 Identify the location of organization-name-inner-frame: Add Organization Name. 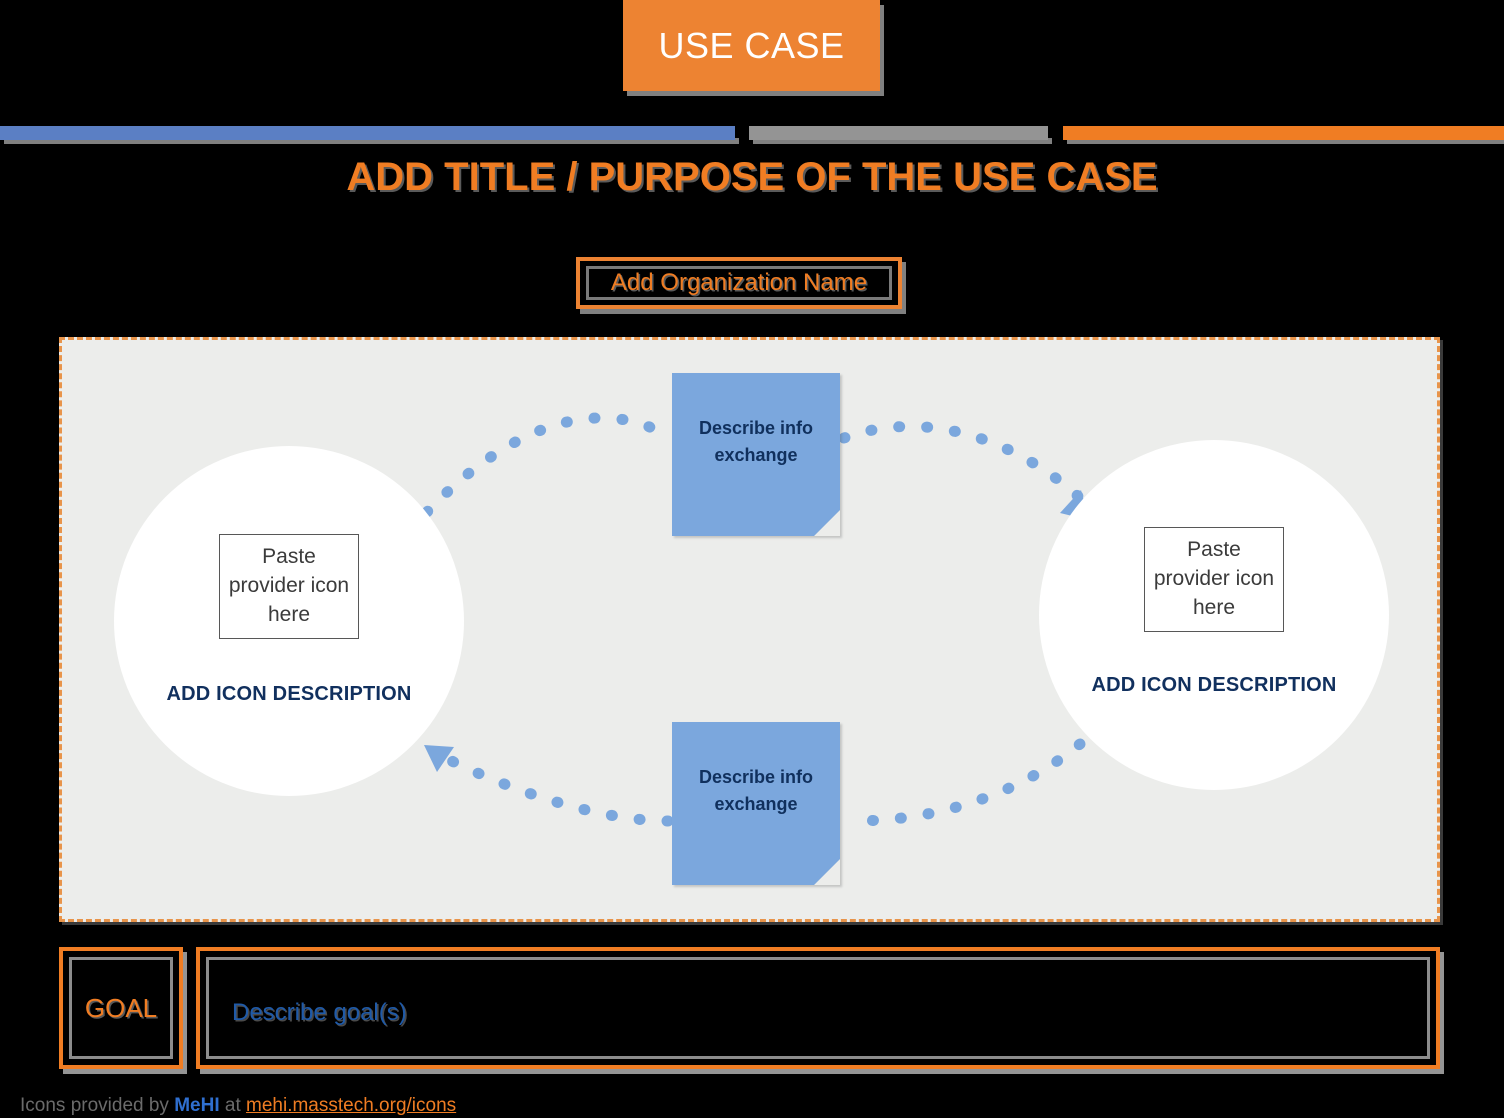
(739, 283).